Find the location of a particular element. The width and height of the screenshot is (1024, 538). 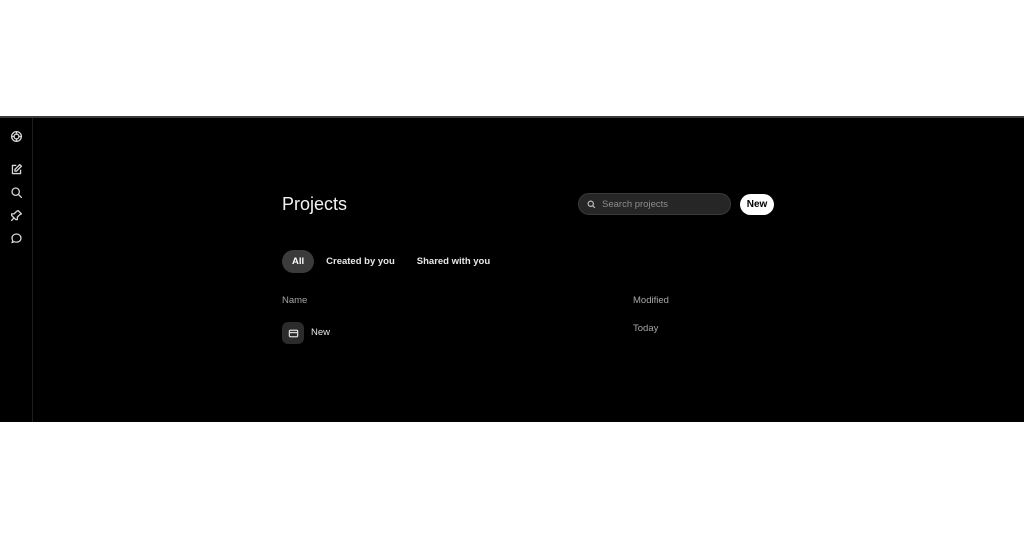

tab-created-by-you: Created by you is located at coordinates (360, 261).